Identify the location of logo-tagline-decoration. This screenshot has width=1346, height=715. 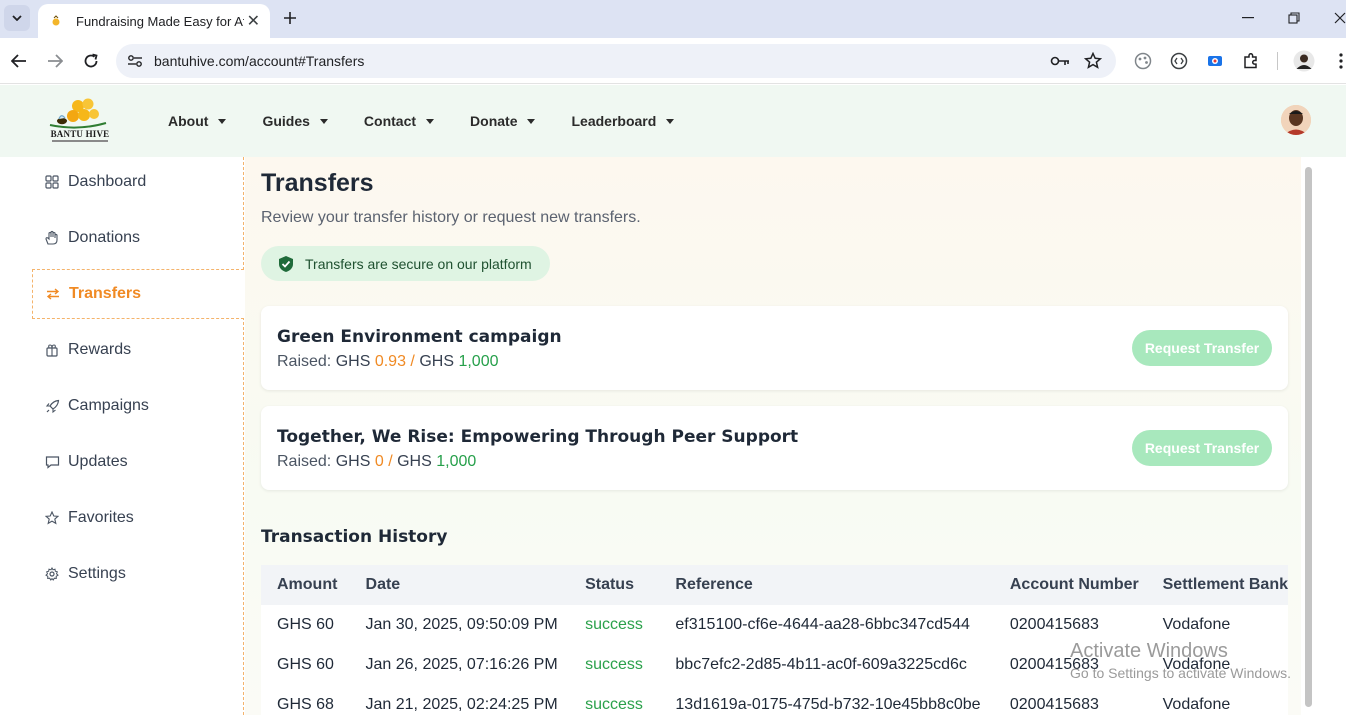
(80, 141).